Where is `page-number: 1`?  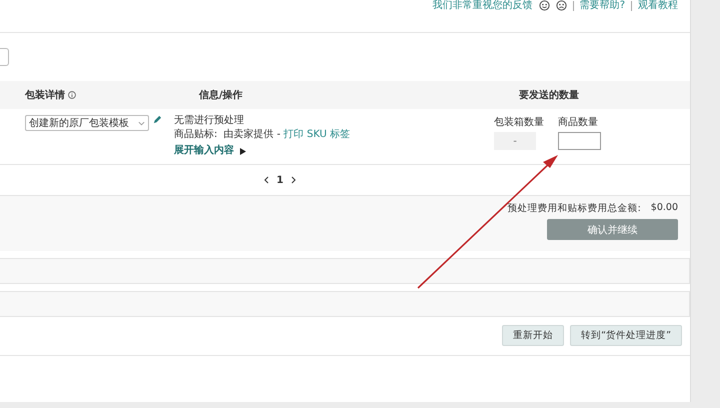 page-number: 1 is located at coordinates (280, 180).